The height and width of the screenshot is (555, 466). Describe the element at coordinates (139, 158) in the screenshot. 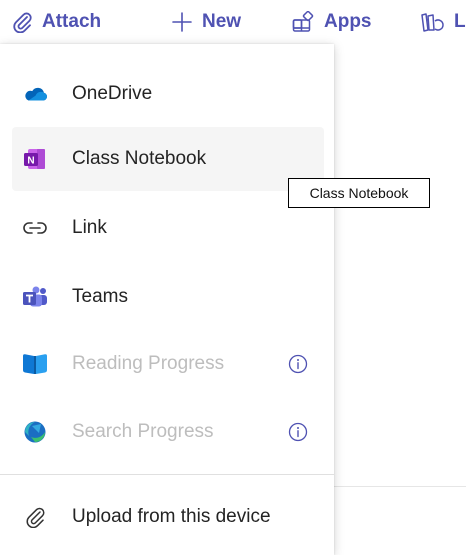

I see `menu-item-label: Class Notebook` at that location.